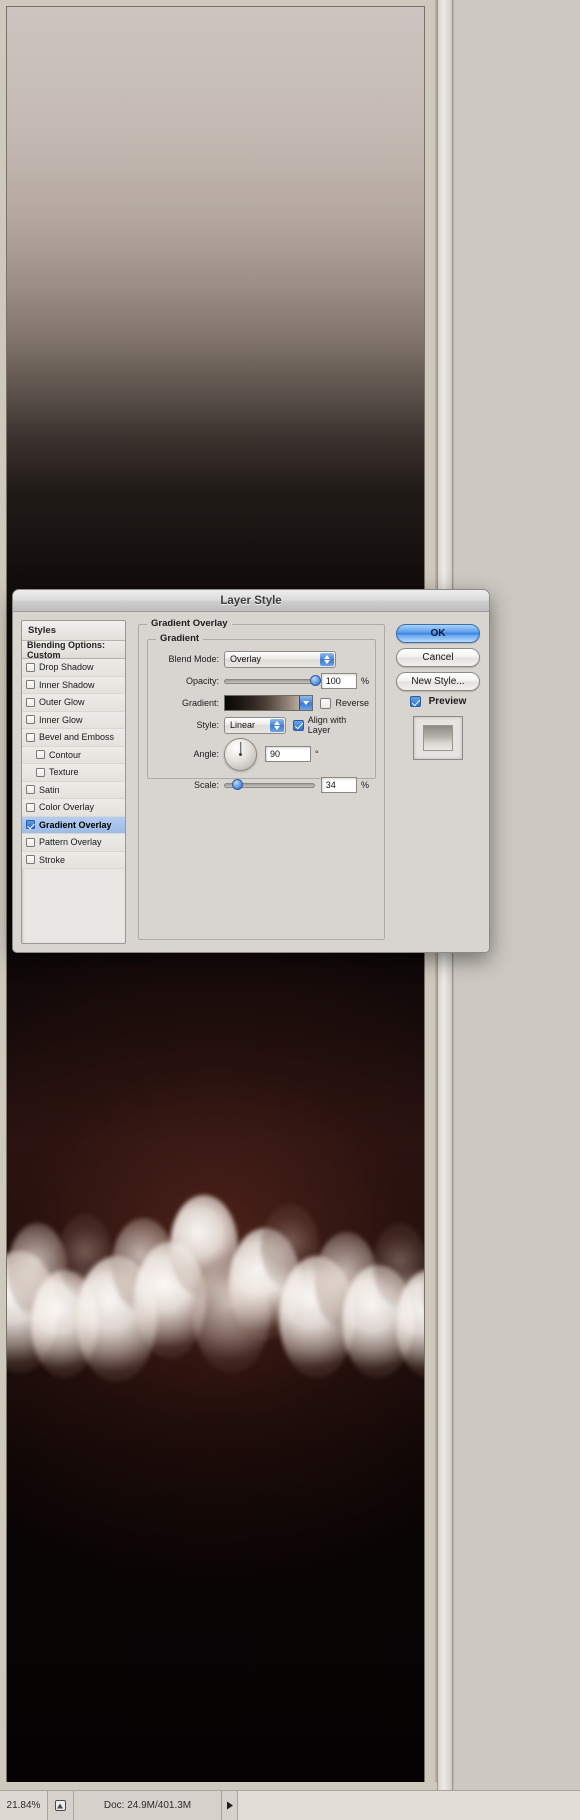 This screenshot has height=1820, width=580. I want to click on group-title-gradient: Gradient, so click(180, 638).